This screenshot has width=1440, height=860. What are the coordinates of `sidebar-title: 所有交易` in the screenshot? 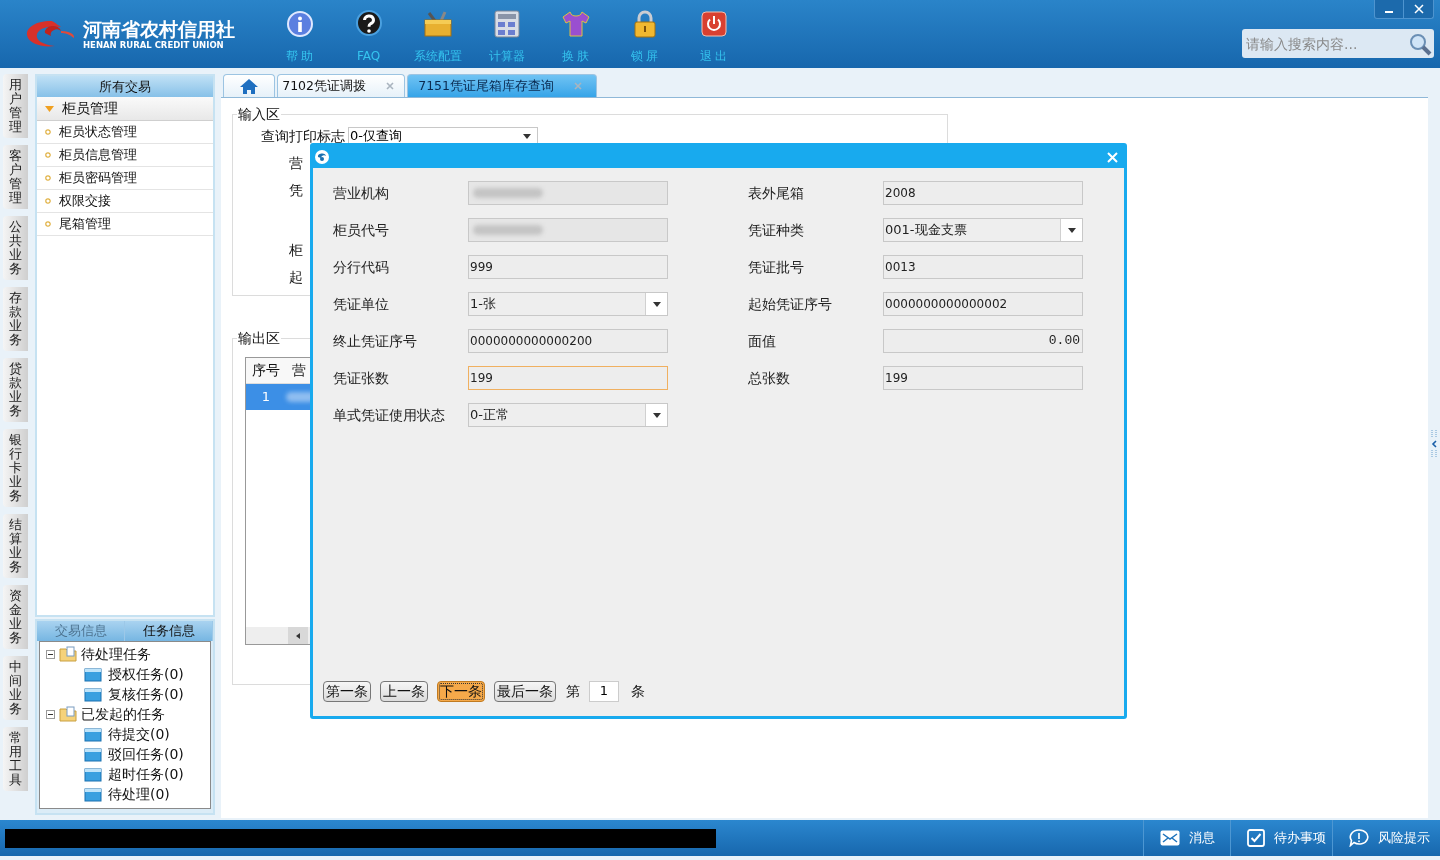 It's located at (125, 86).